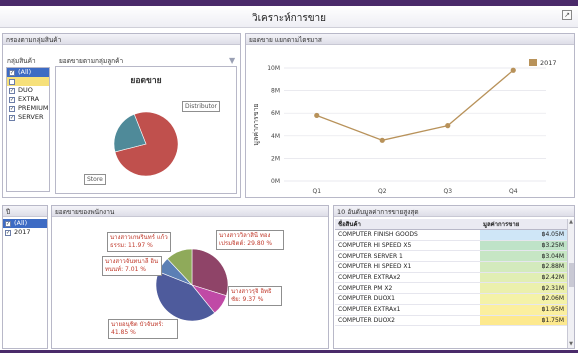  What do you see at coordinates (407, 299) in the screenshot?
I see `product-name-cell: COMPUTER DUOX1` at bounding box center [407, 299].